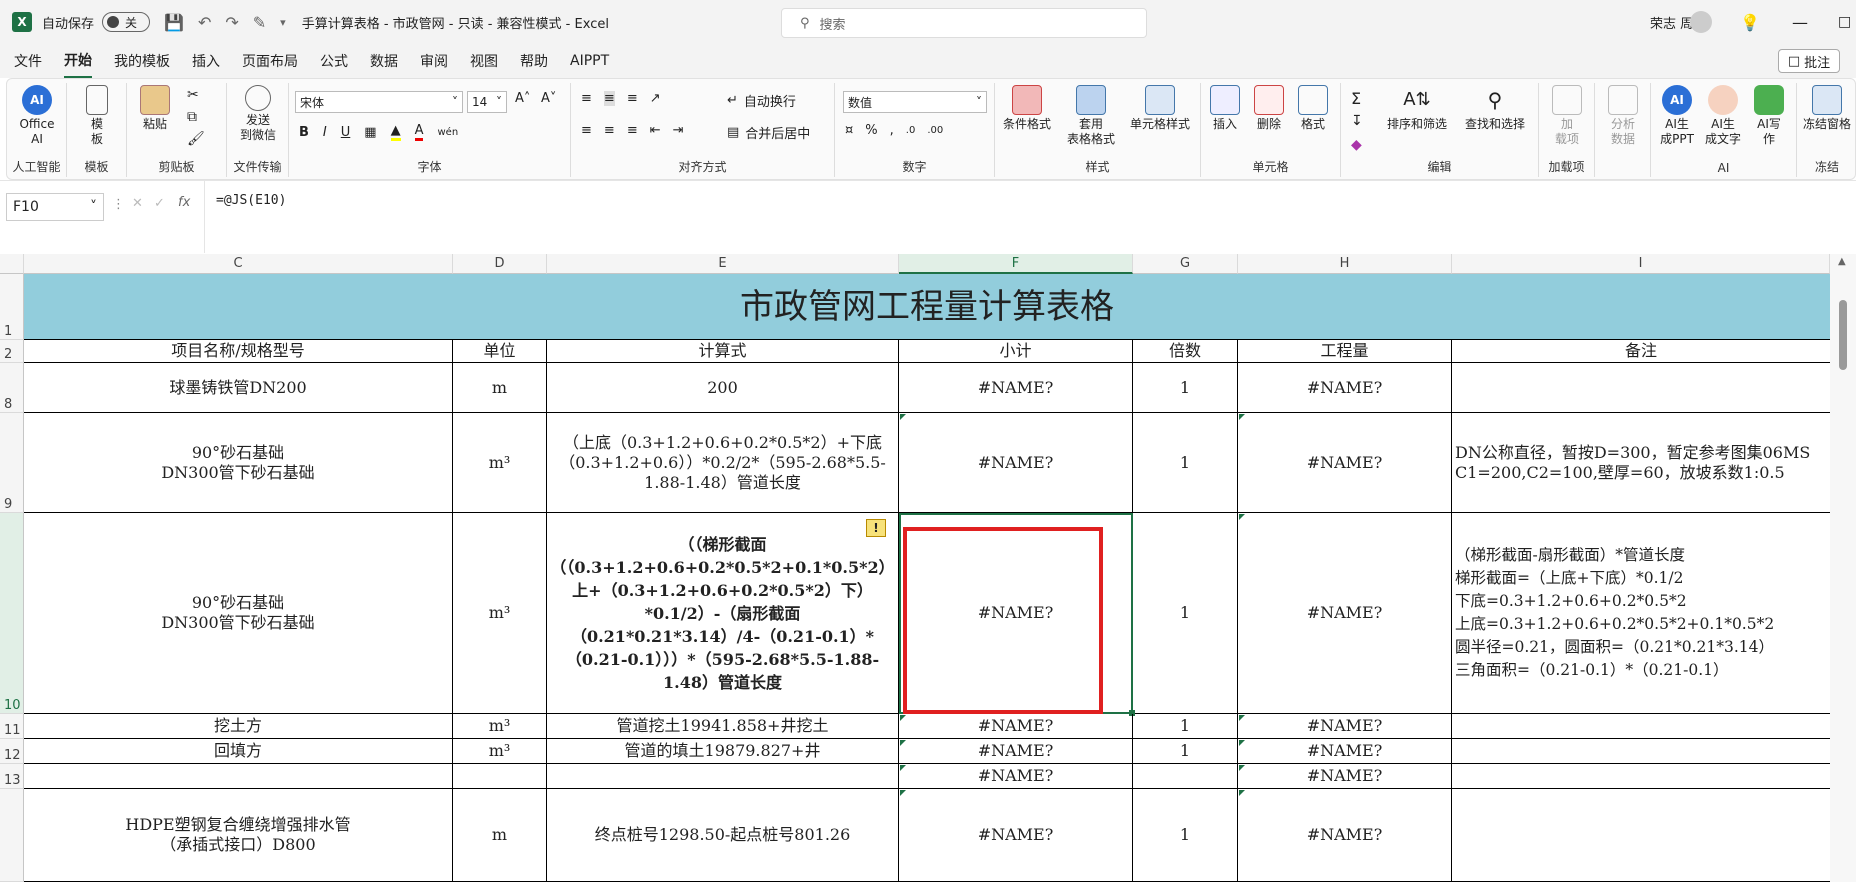  Describe the element at coordinates (1345, 776) in the screenshot. I see `cell-h13: #NAME?` at that location.